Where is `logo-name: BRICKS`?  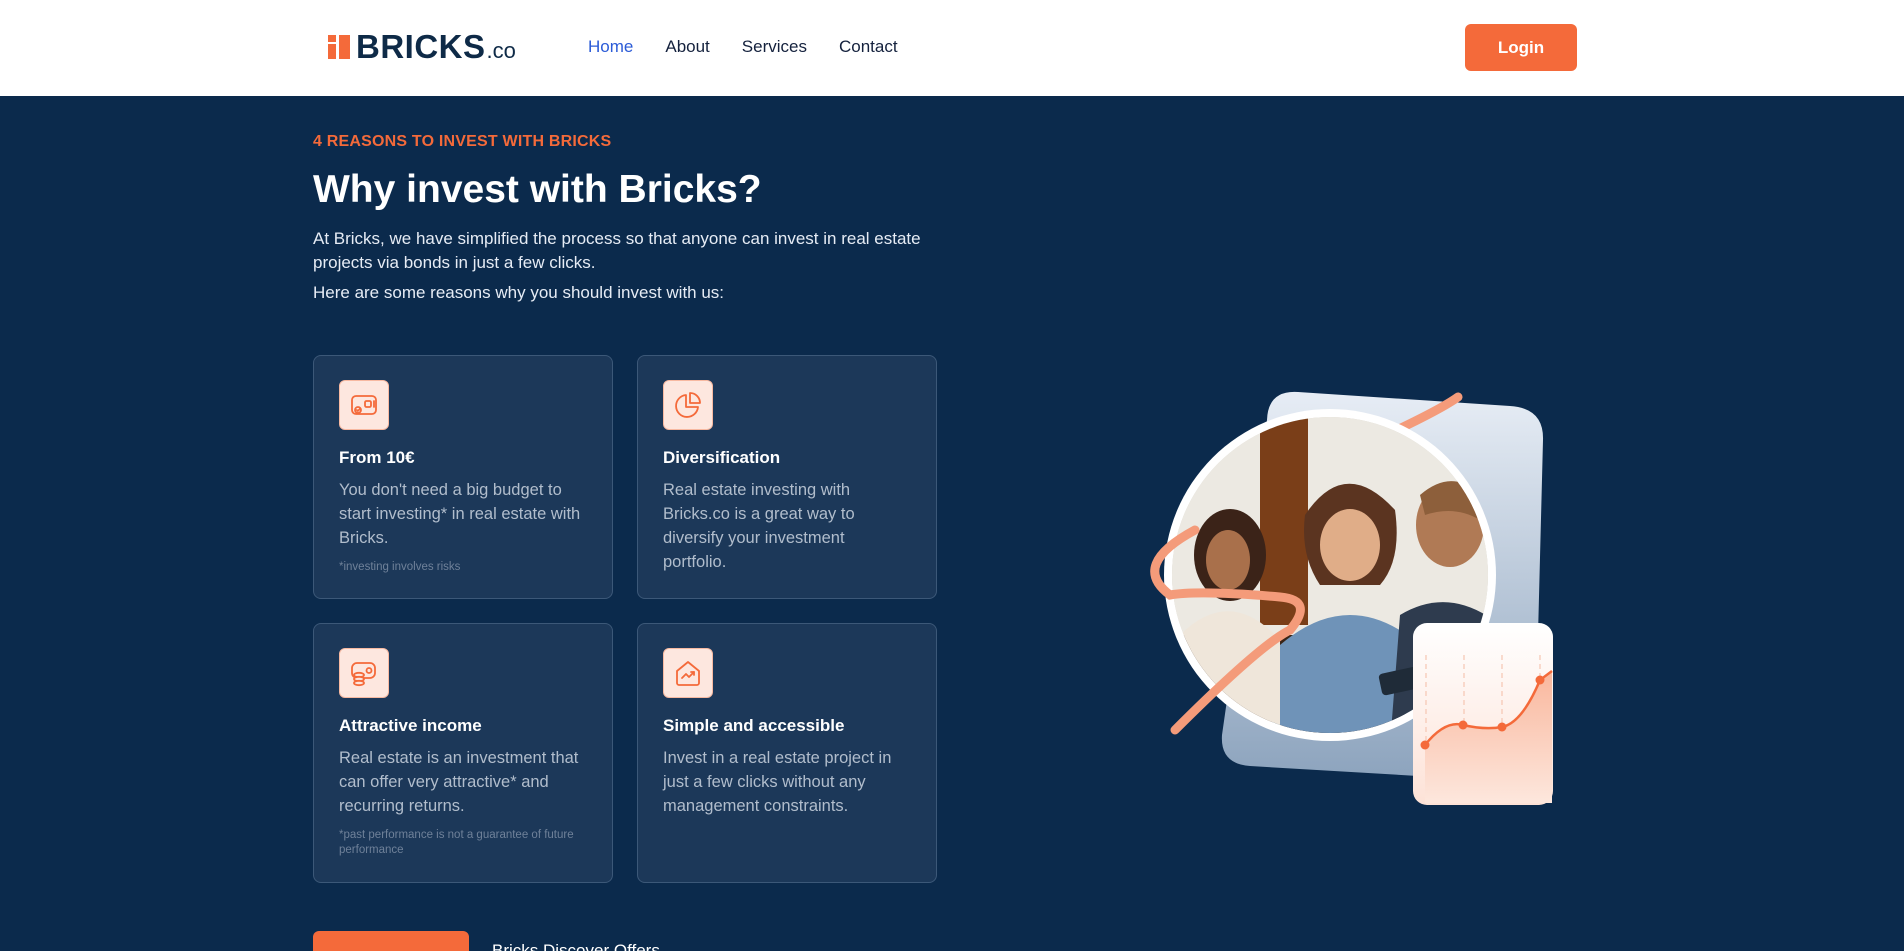 logo-name: BRICKS is located at coordinates (421, 46).